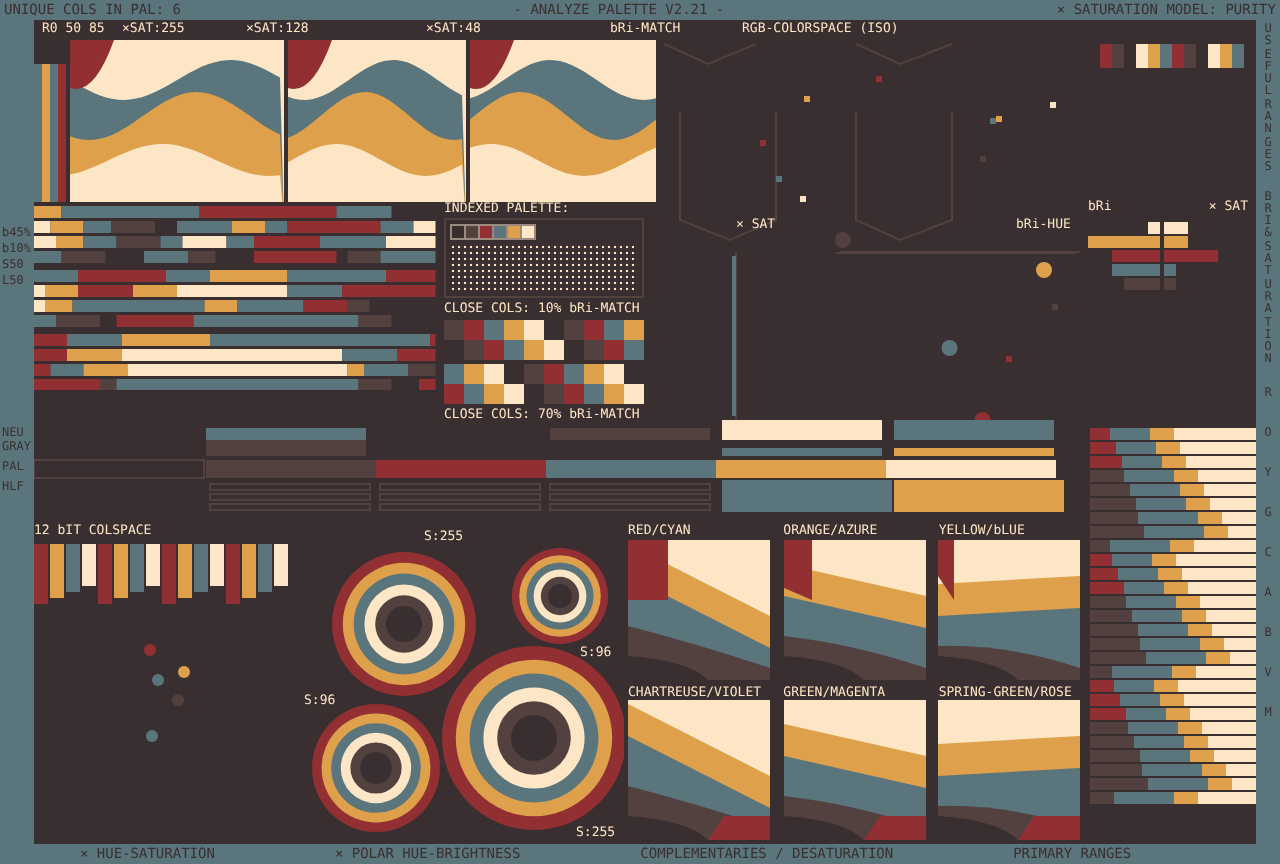 The width and height of the screenshot is (1280, 864). I want to click on polar-ring-drawing, so click(404, 624).